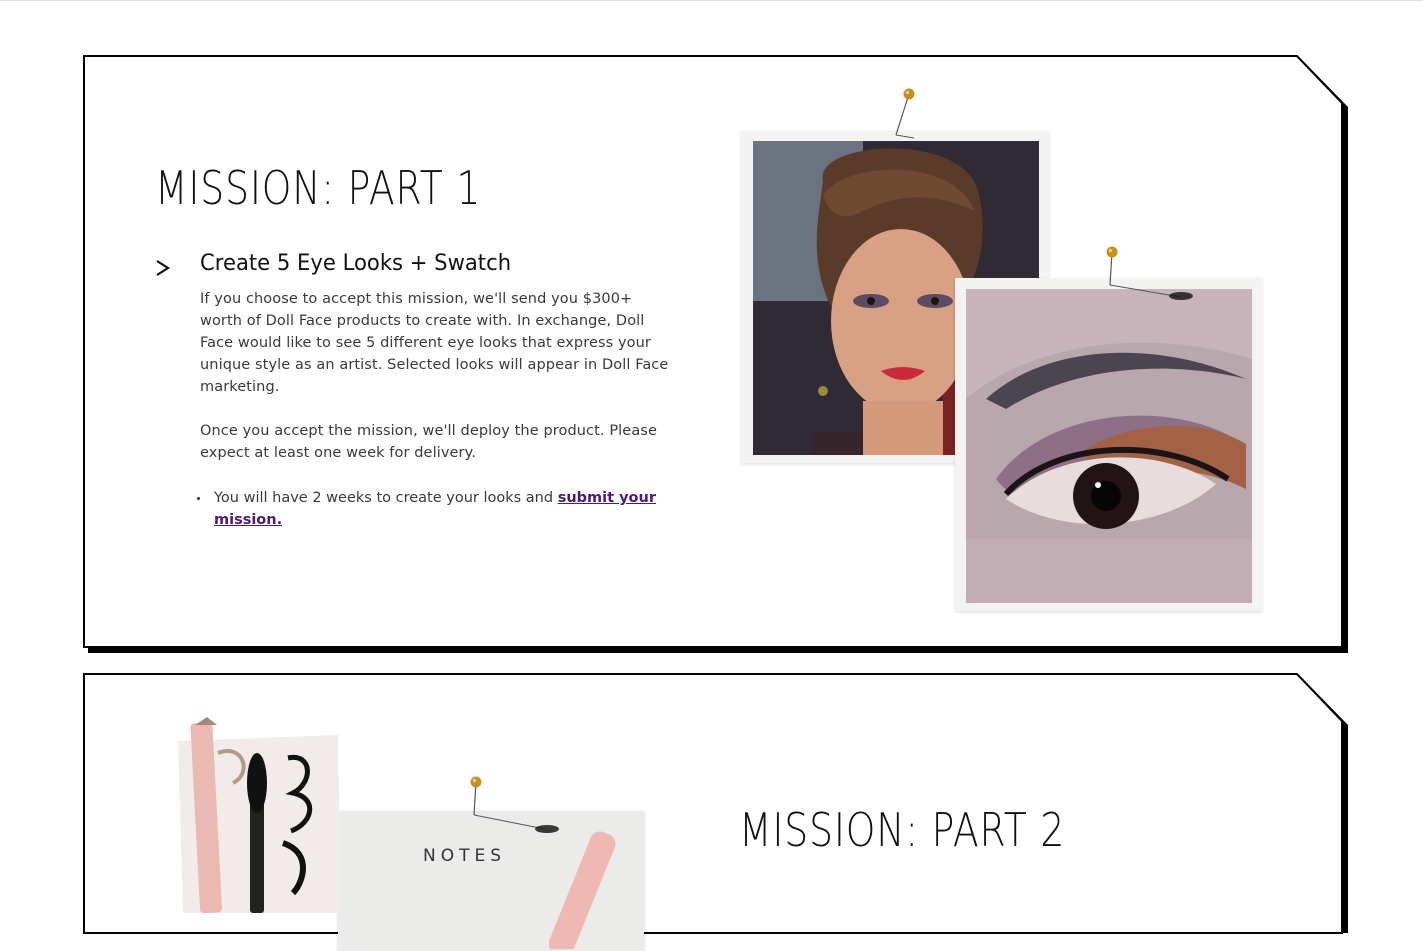 This screenshot has width=1423, height=951. What do you see at coordinates (198, 498) in the screenshot?
I see `bullet-dot` at bounding box center [198, 498].